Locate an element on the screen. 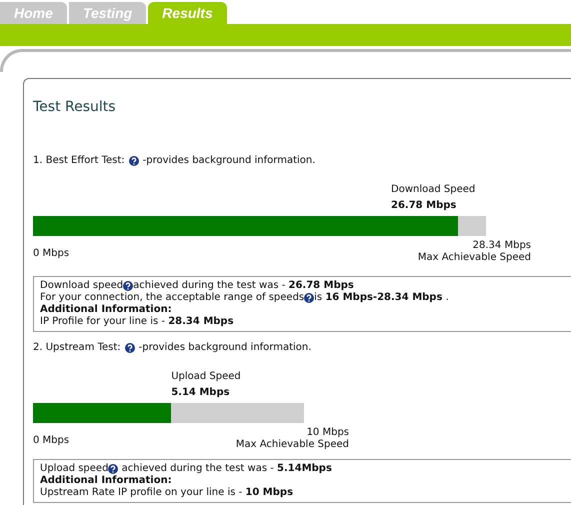  speed-label: Download Speed is located at coordinates (433, 190).